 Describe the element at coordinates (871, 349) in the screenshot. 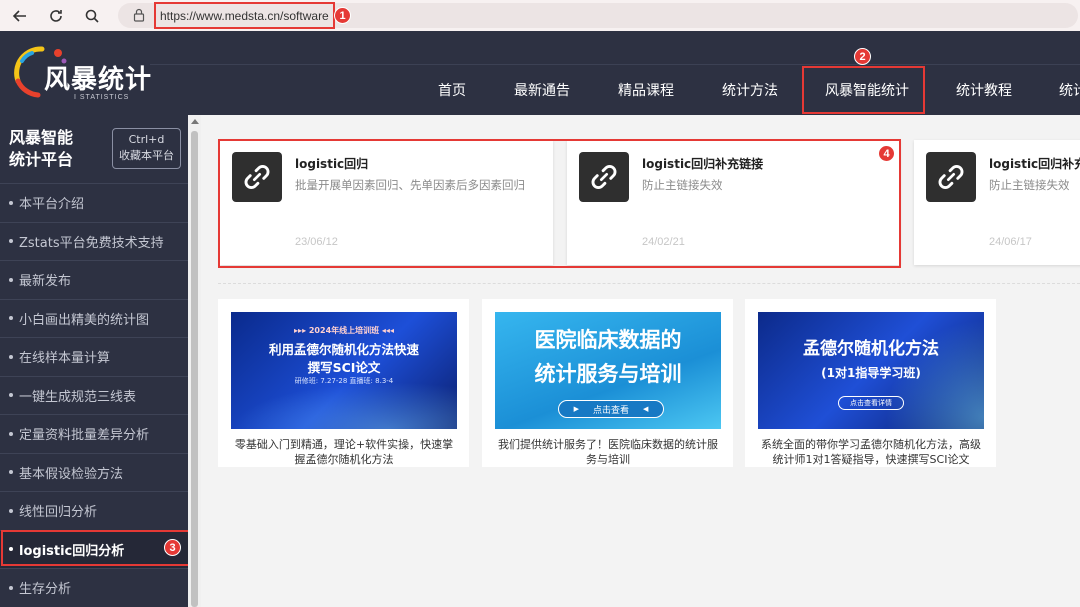

I see `banner-title-line1: 孟德尔随机化方法` at that location.